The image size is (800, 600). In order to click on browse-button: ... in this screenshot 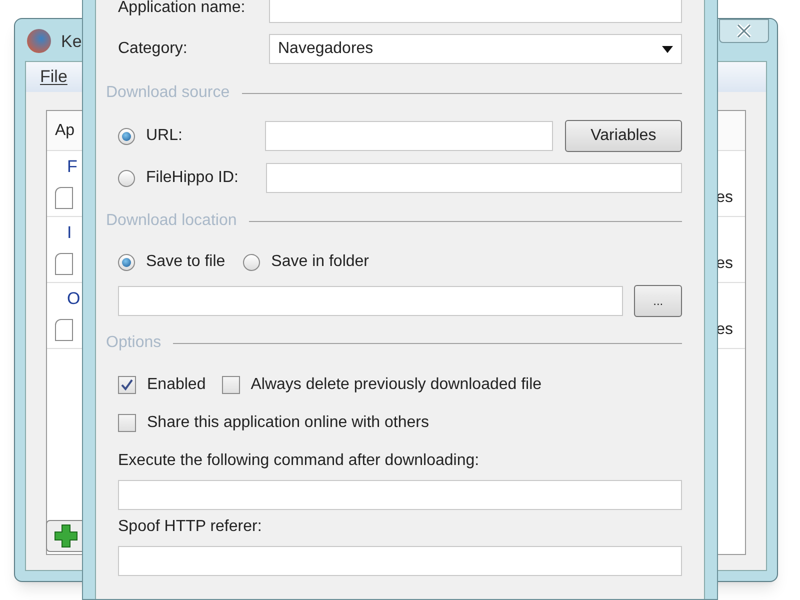, I will do `click(658, 301)`.